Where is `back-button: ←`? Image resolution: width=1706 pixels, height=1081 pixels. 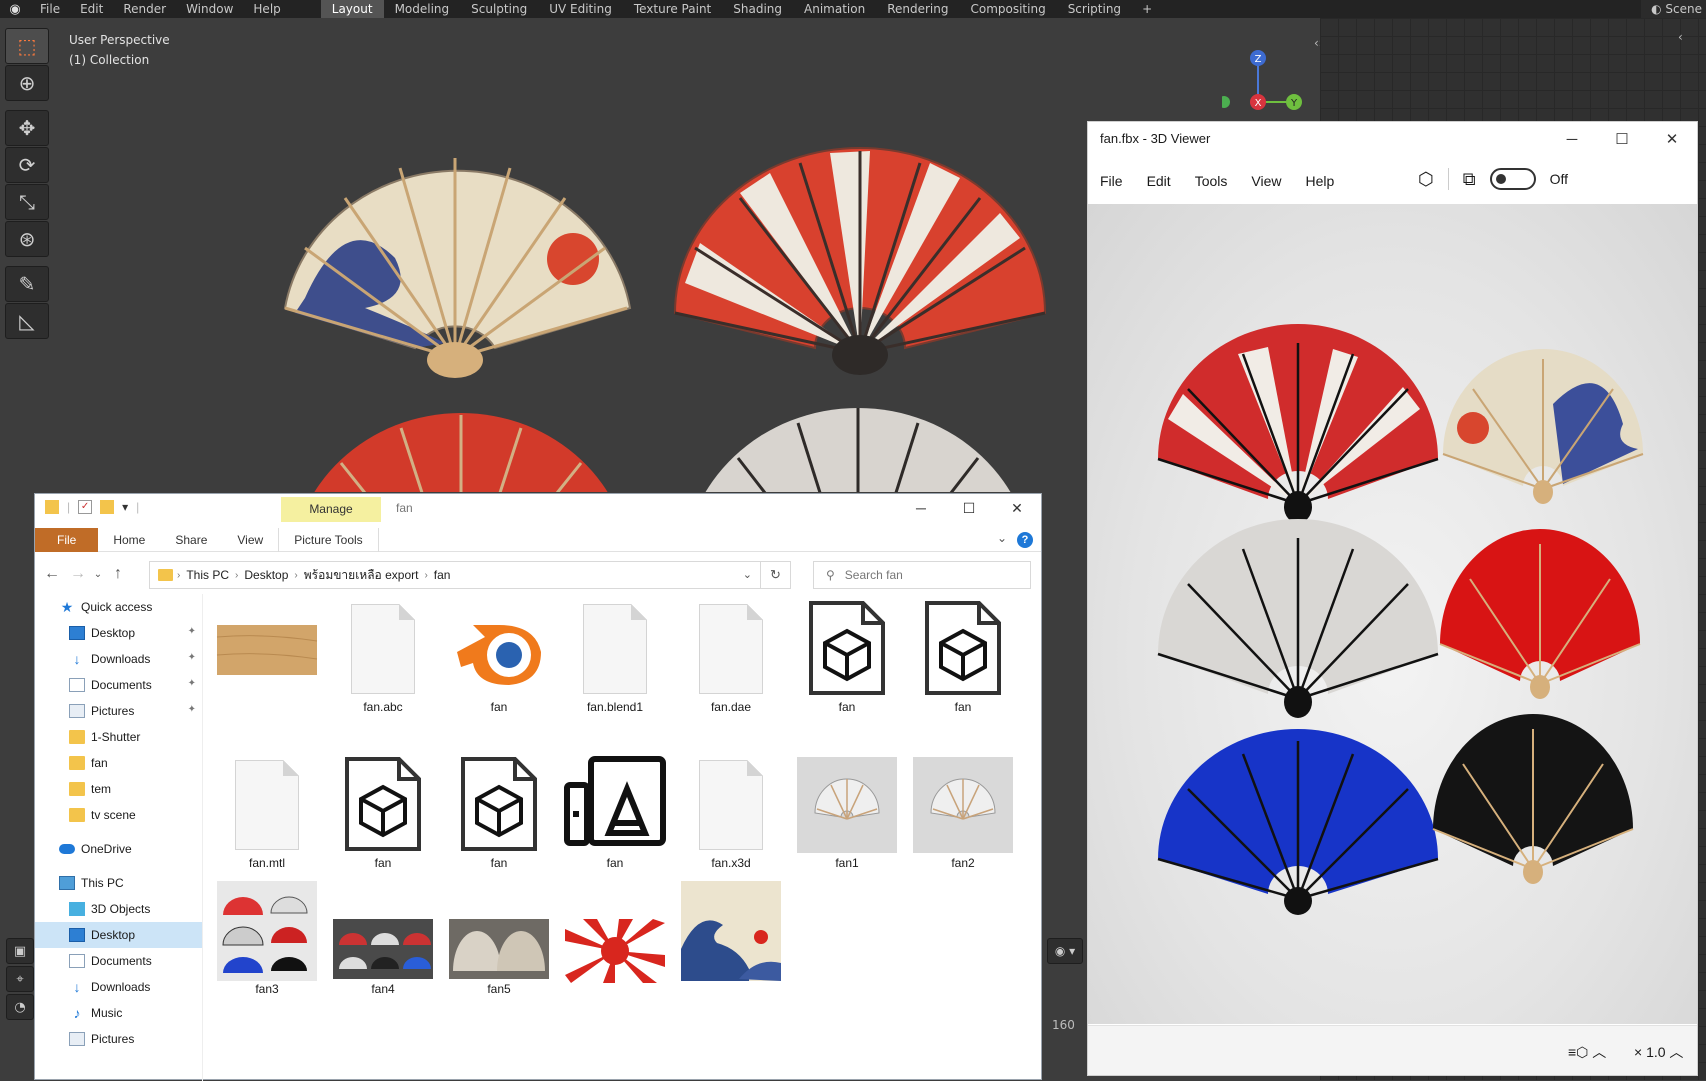
back-button: ← is located at coordinates (52, 574).